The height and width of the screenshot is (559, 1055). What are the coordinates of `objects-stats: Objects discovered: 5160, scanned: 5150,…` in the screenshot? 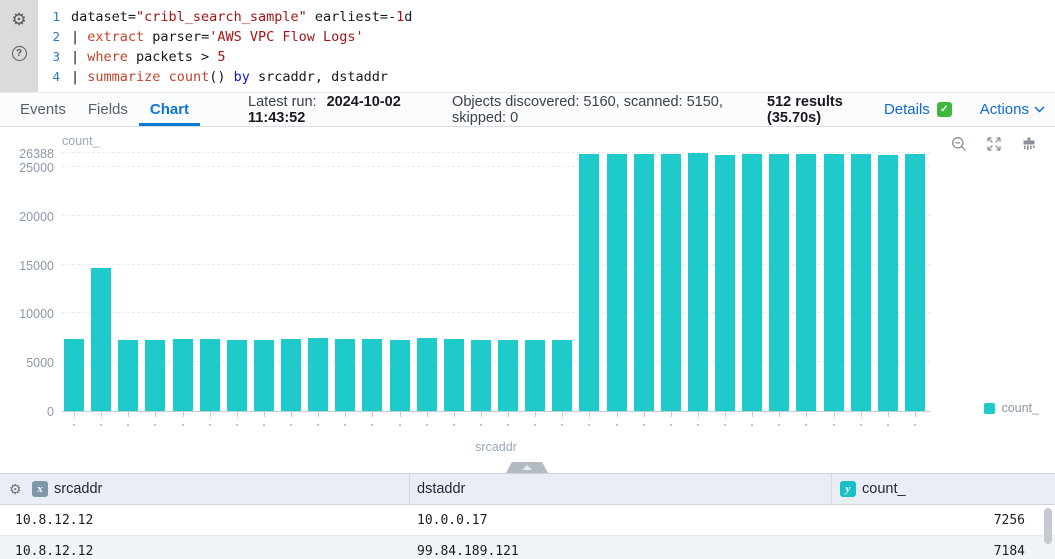 It's located at (587, 109).